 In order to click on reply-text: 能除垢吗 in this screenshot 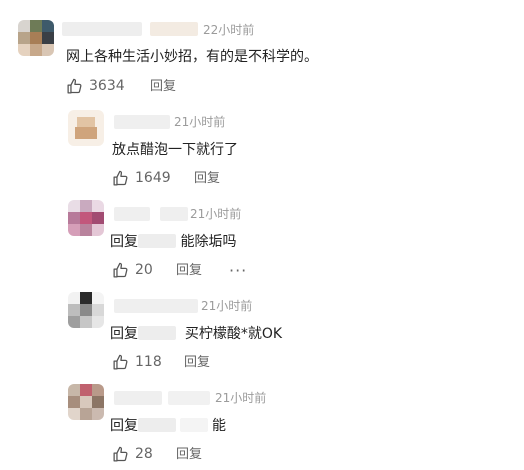, I will do `click(208, 242)`.